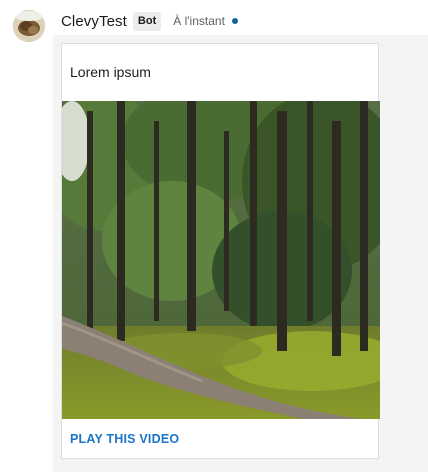  What do you see at coordinates (199, 21) in the screenshot?
I see `timestamp: À l'instant` at bounding box center [199, 21].